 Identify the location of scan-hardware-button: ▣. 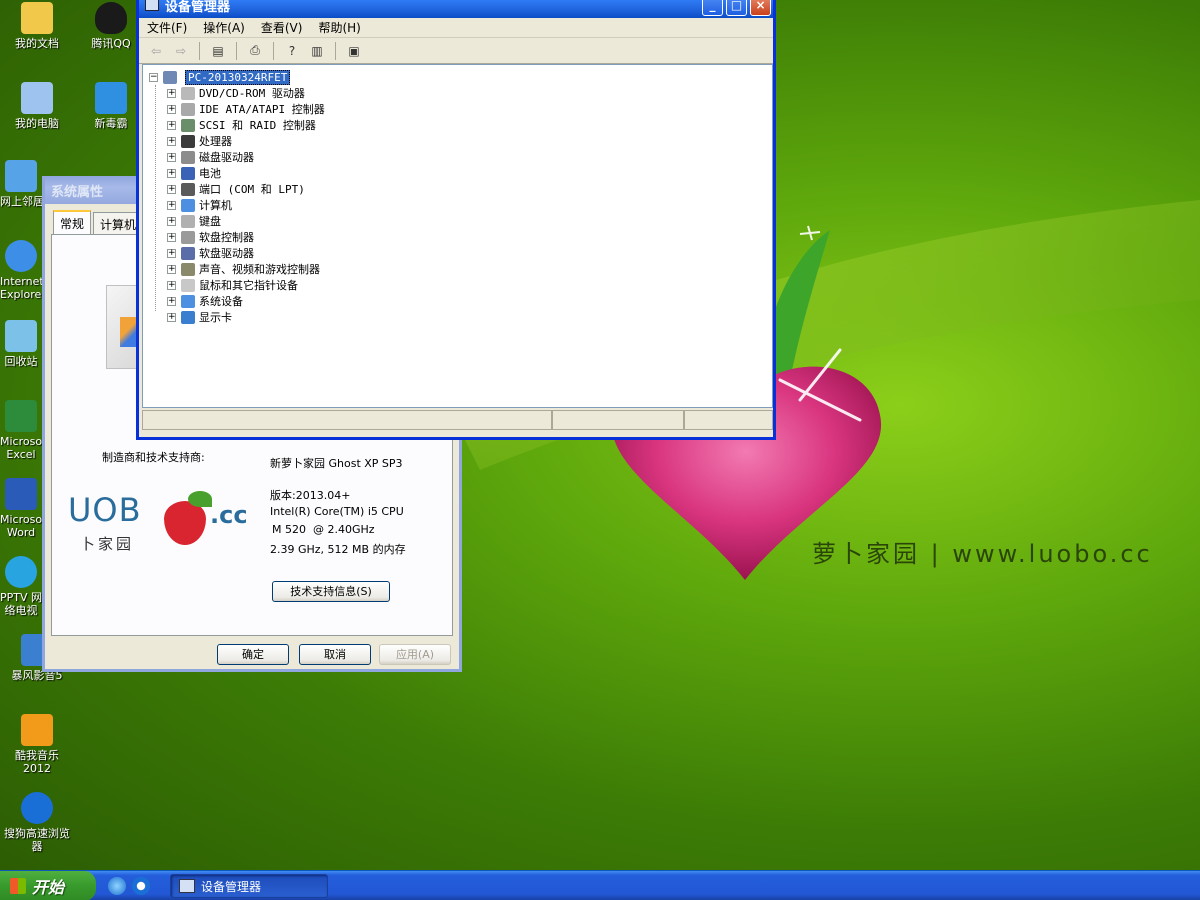
(354, 51).